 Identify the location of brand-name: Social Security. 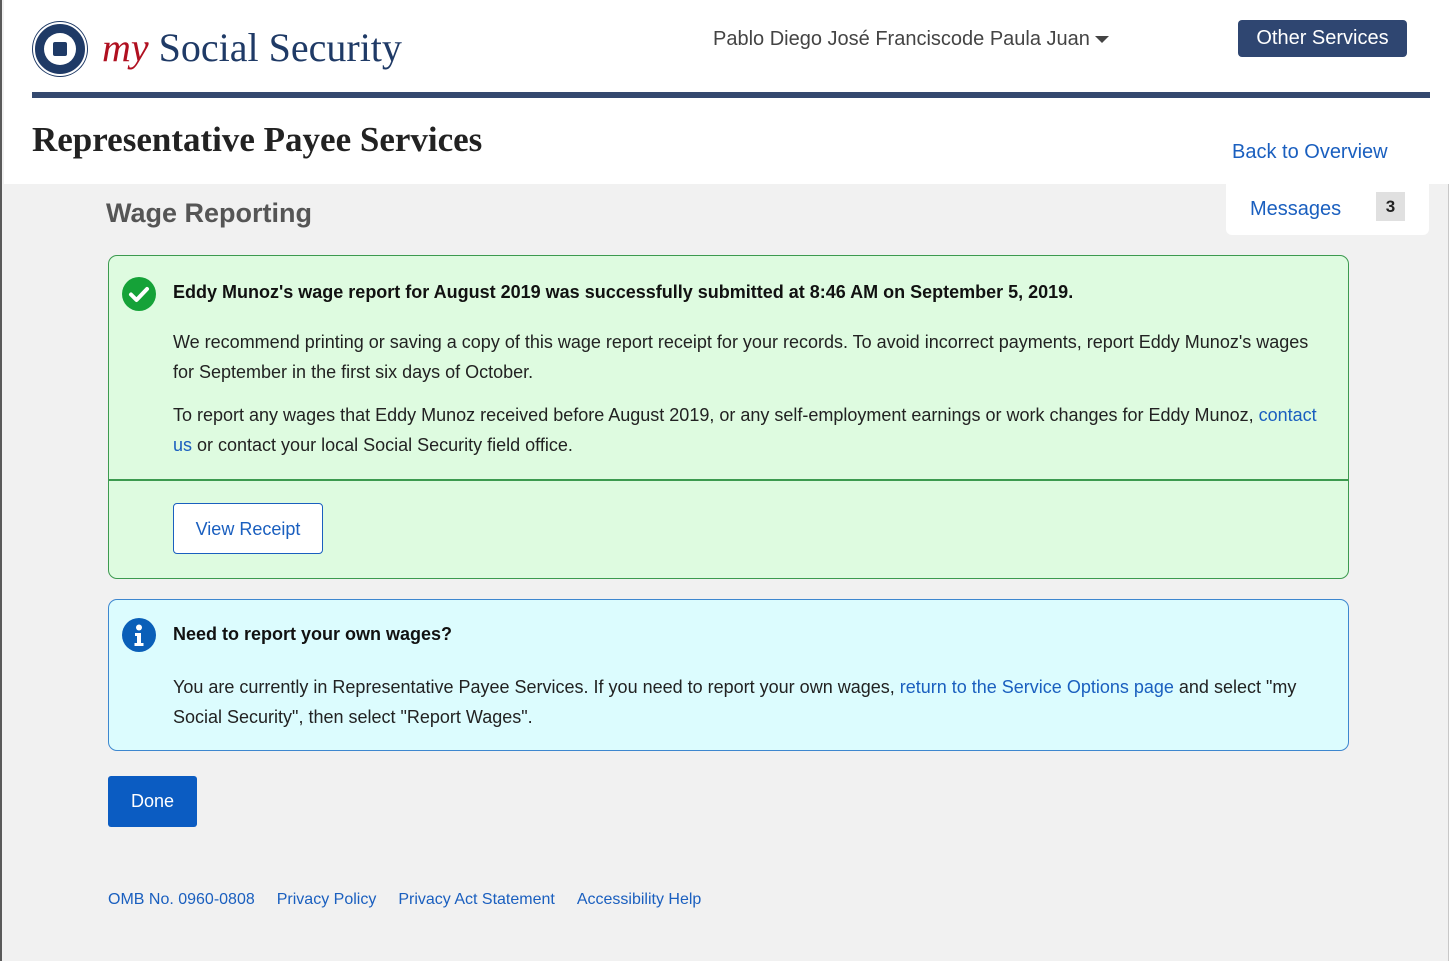
(280, 47).